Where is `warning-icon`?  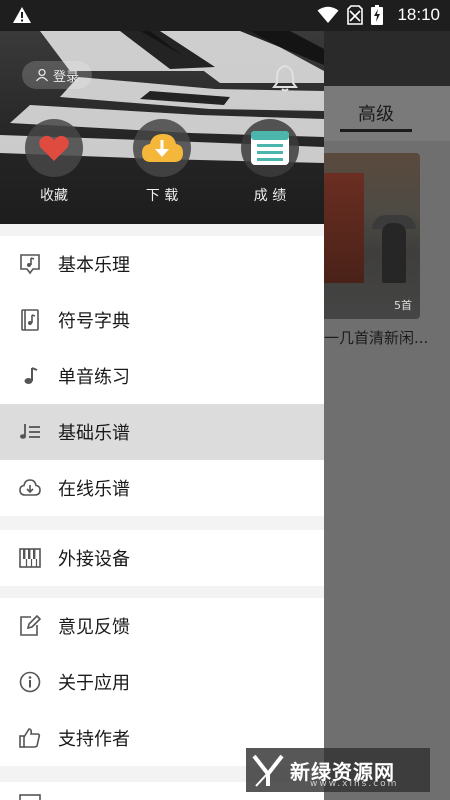 warning-icon is located at coordinates (22, 15).